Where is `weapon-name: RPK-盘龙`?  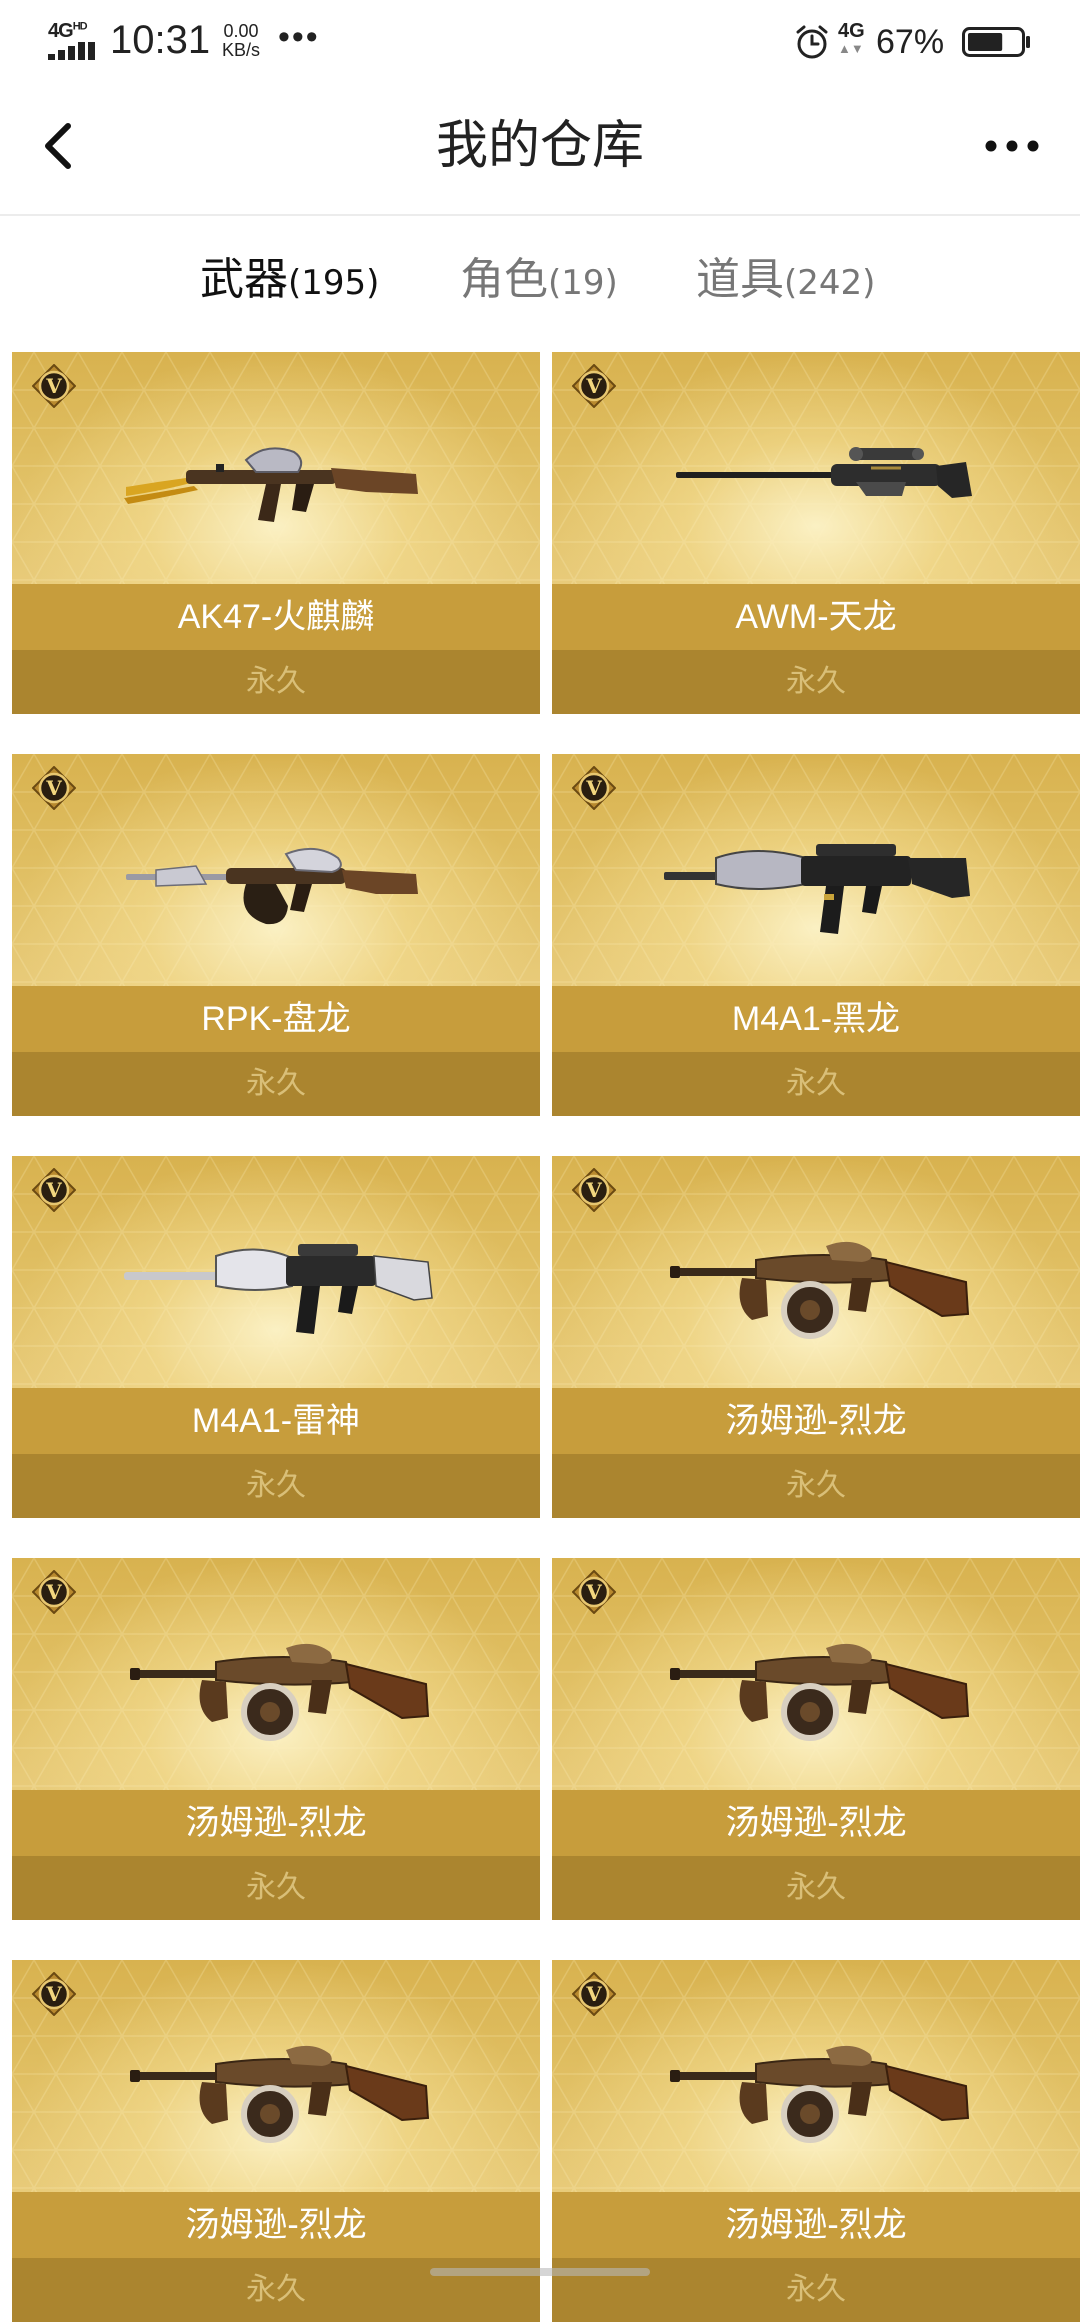 weapon-name: RPK-盘龙 is located at coordinates (276, 1019).